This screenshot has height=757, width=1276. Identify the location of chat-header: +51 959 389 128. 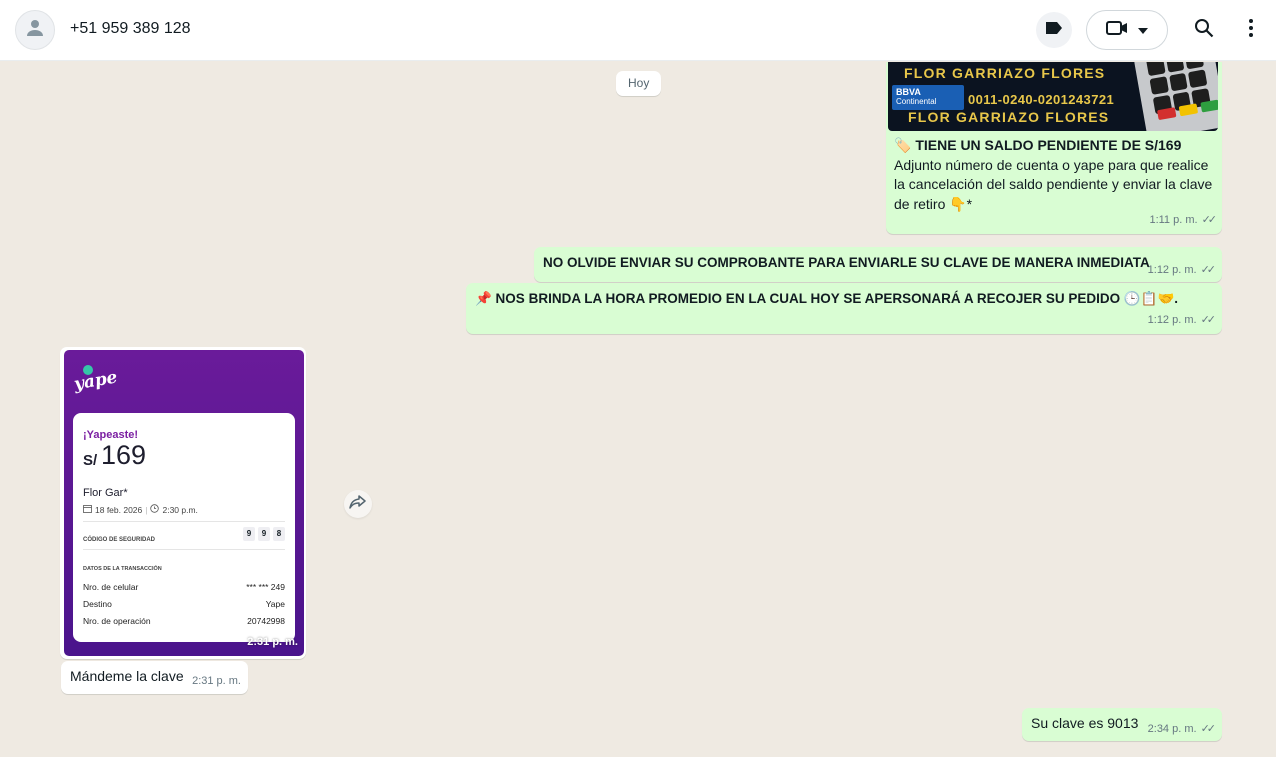
(638, 30).